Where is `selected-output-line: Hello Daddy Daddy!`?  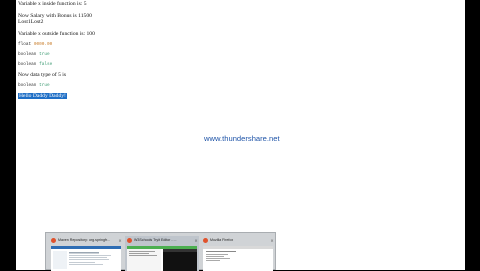
selected-output-line: Hello Daddy Daddy! is located at coordinates (42, 96).